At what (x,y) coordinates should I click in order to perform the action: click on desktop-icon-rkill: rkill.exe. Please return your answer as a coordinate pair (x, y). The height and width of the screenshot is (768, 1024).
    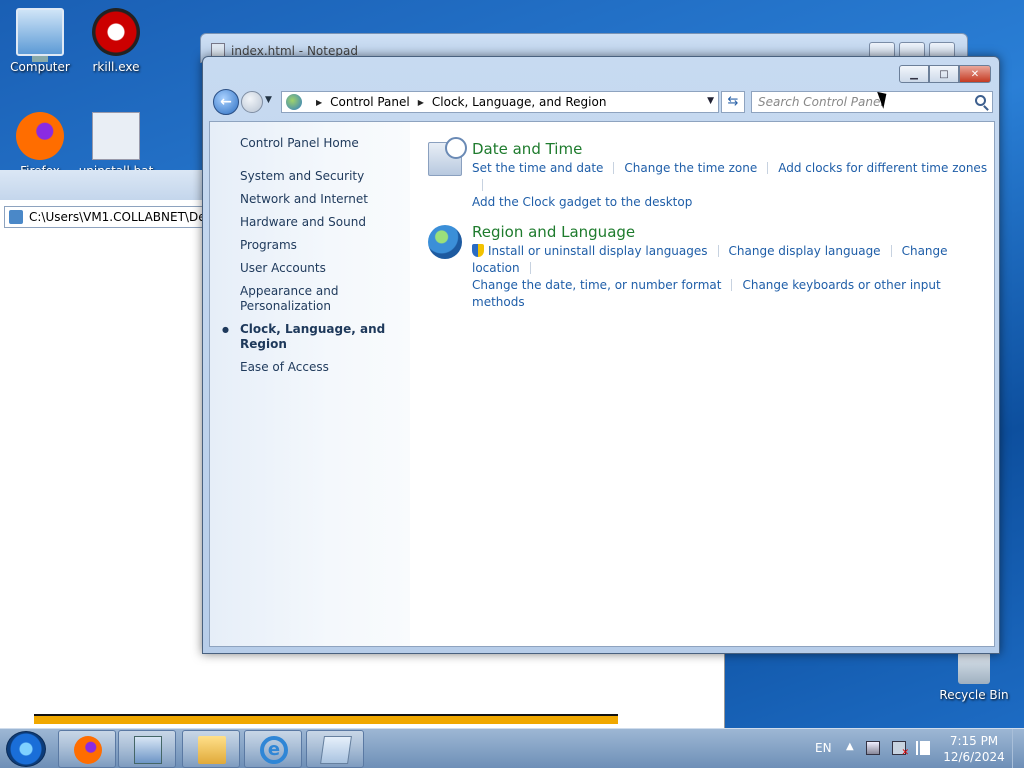
    Looking at the image, I should click on (116, 41).